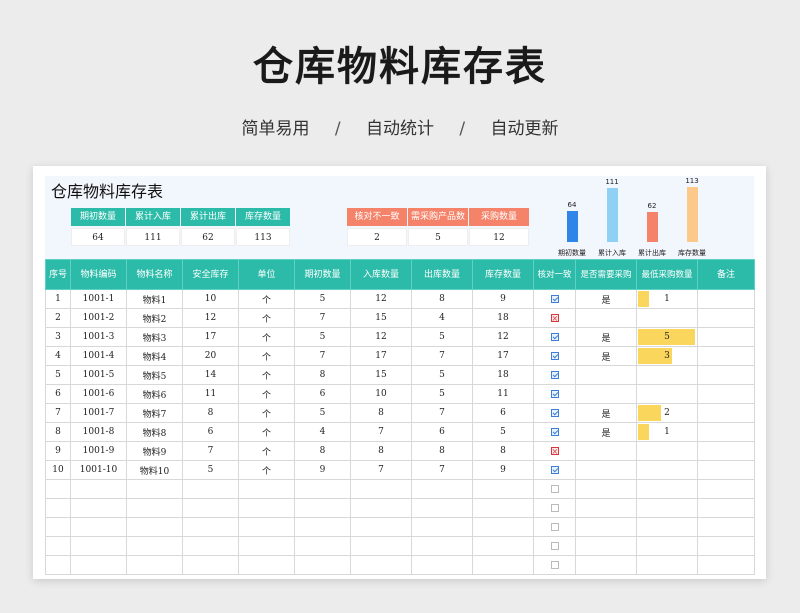 This screenshot has height=613, width=800. What do you see at coordinates (154, 337) in the screenshot?
I see `cell-name: 物料3` at bounding box center [154, 337].